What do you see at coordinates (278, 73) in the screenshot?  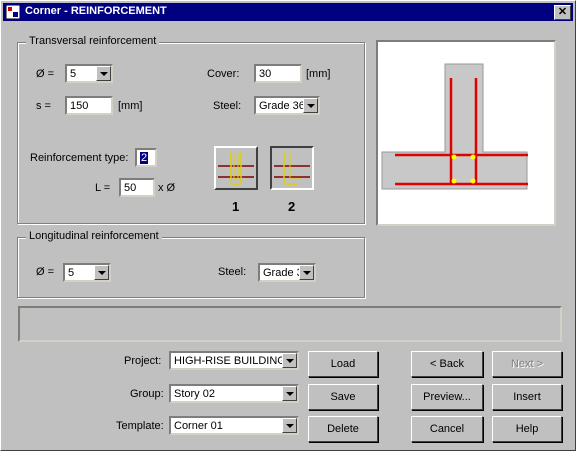 I see `cover-input: 30` at bounding box center [278, 73].